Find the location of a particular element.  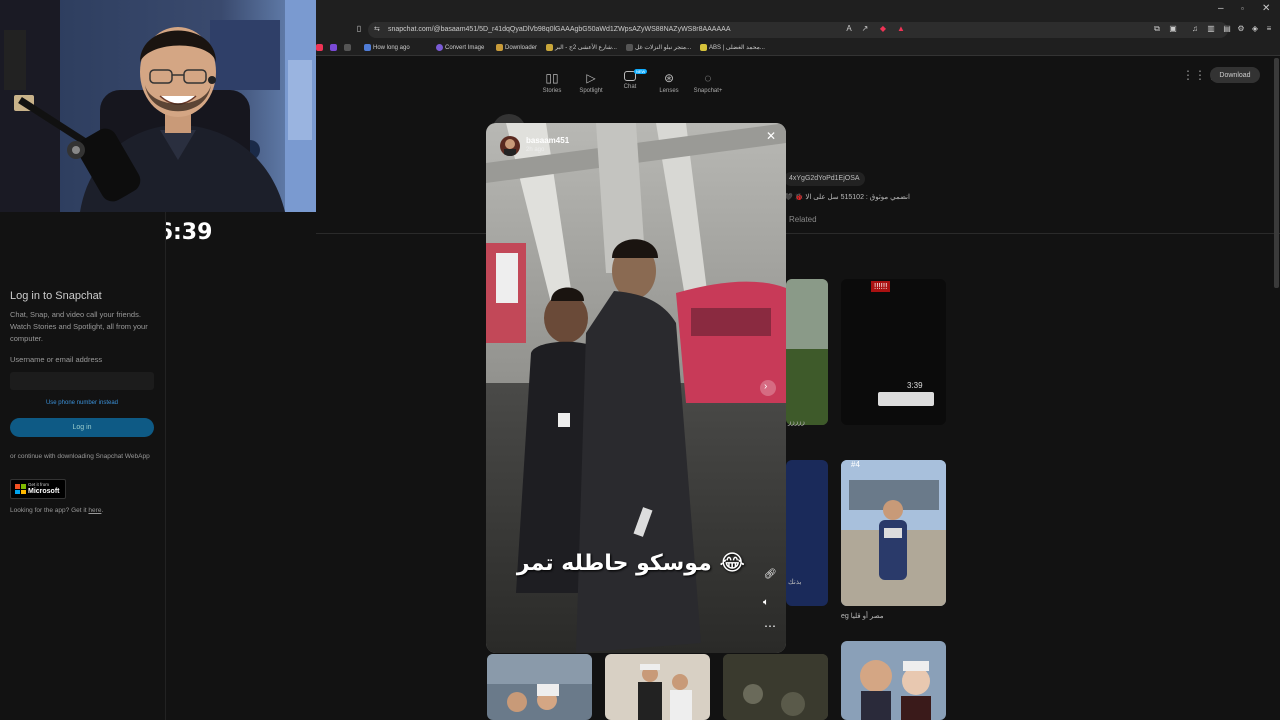

snapchat-plus-icon: ◌ is located at coordinates (708, 78).